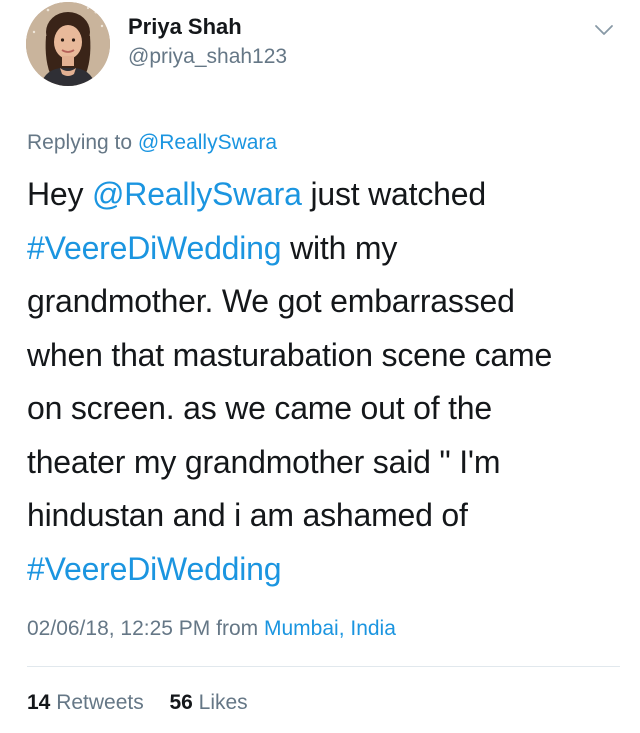 This screenshot has width=640, height=733. Describe the element at coordinates (259, 408) in the screenshot. I see `tweet-line: on screen. as we came out of the` at that location.